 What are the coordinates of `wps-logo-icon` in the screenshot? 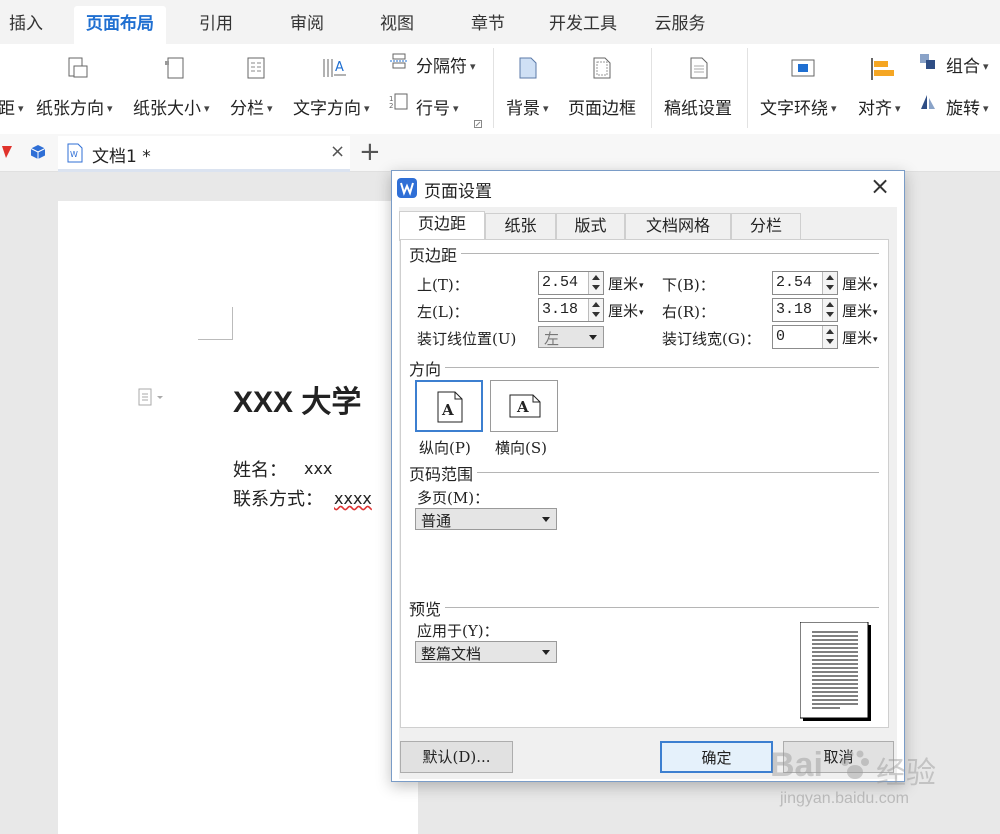 It's located at (7, 152).